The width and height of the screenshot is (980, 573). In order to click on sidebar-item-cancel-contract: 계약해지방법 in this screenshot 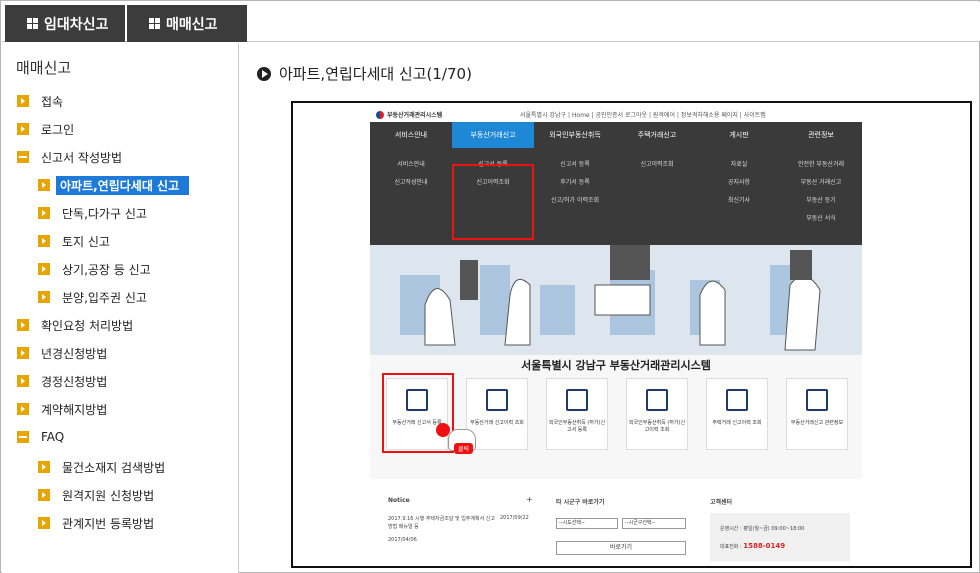, I will do `click(62, 409)`.